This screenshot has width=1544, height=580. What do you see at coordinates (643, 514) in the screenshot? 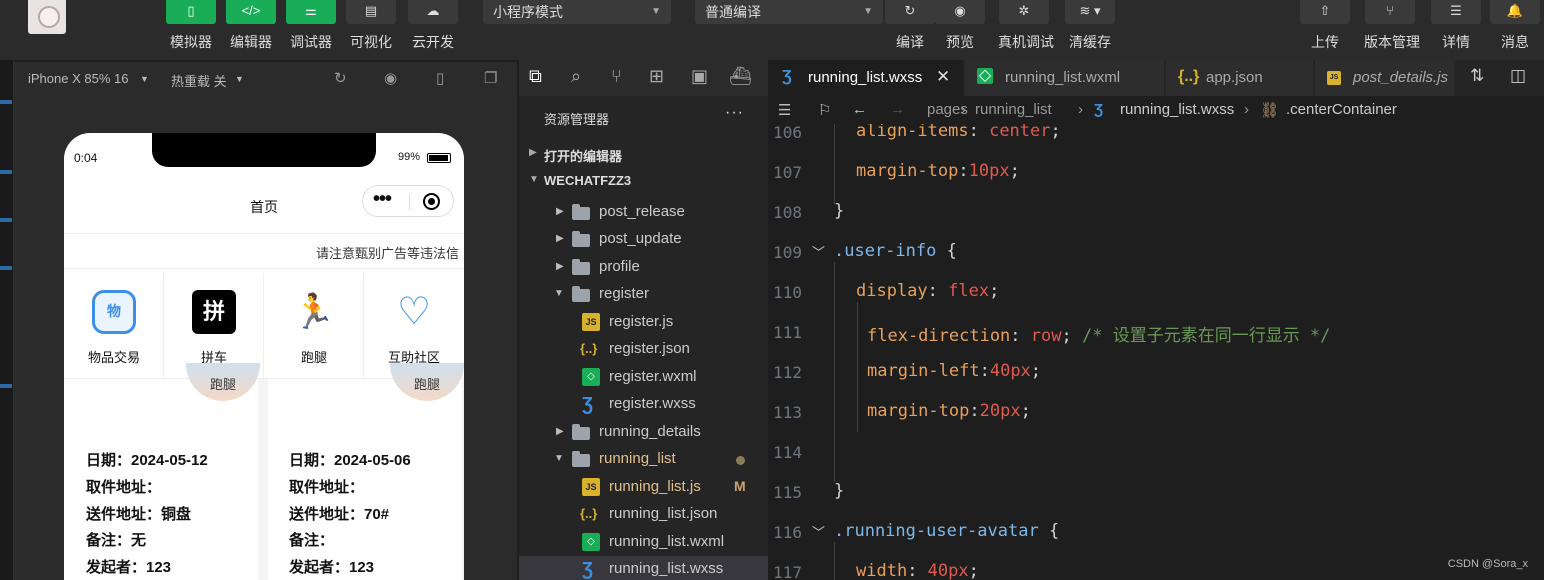
I see `tree-item-running-list-json: {..} running_list.json` at bounding box center [643, 514].